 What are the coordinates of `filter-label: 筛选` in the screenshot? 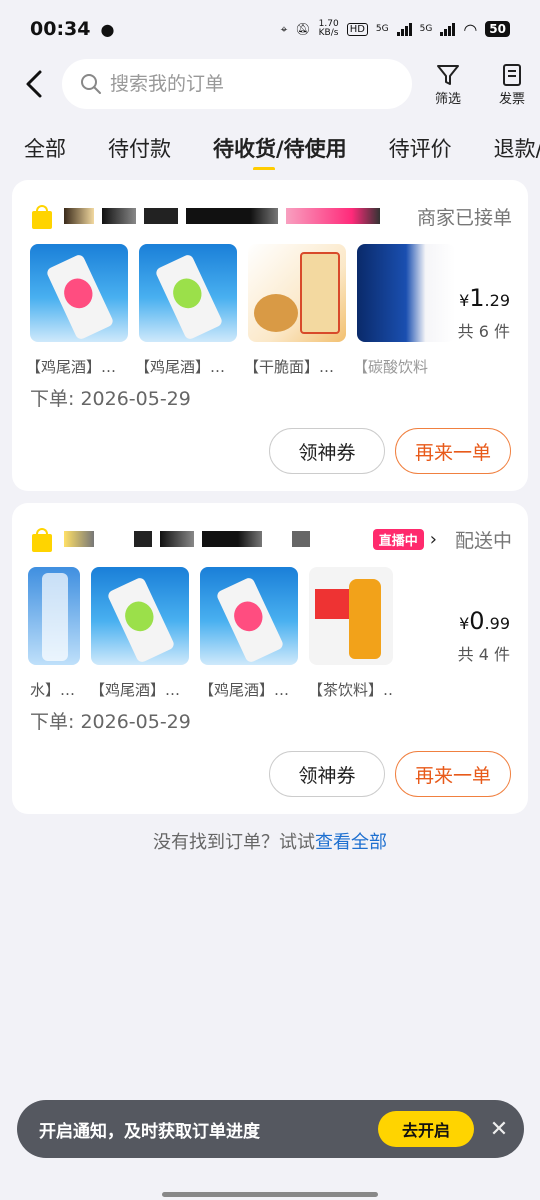 It's located at (447, 99).